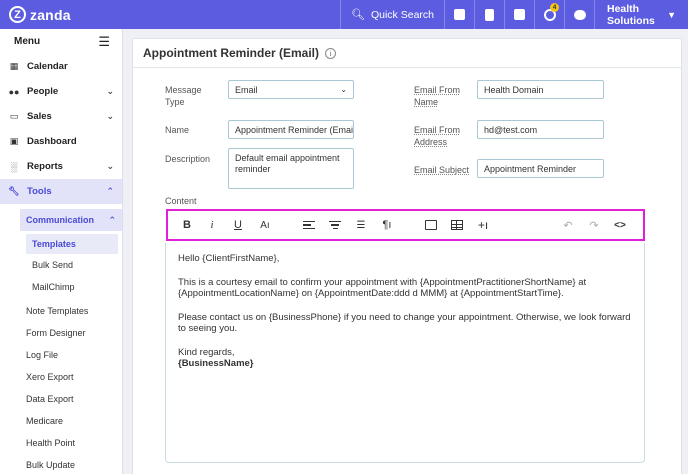  What do you see at coordinates (47, 66) in the screenshot?
I see `sidebar-item-label: Calendar` at bounding box center [47, 66].